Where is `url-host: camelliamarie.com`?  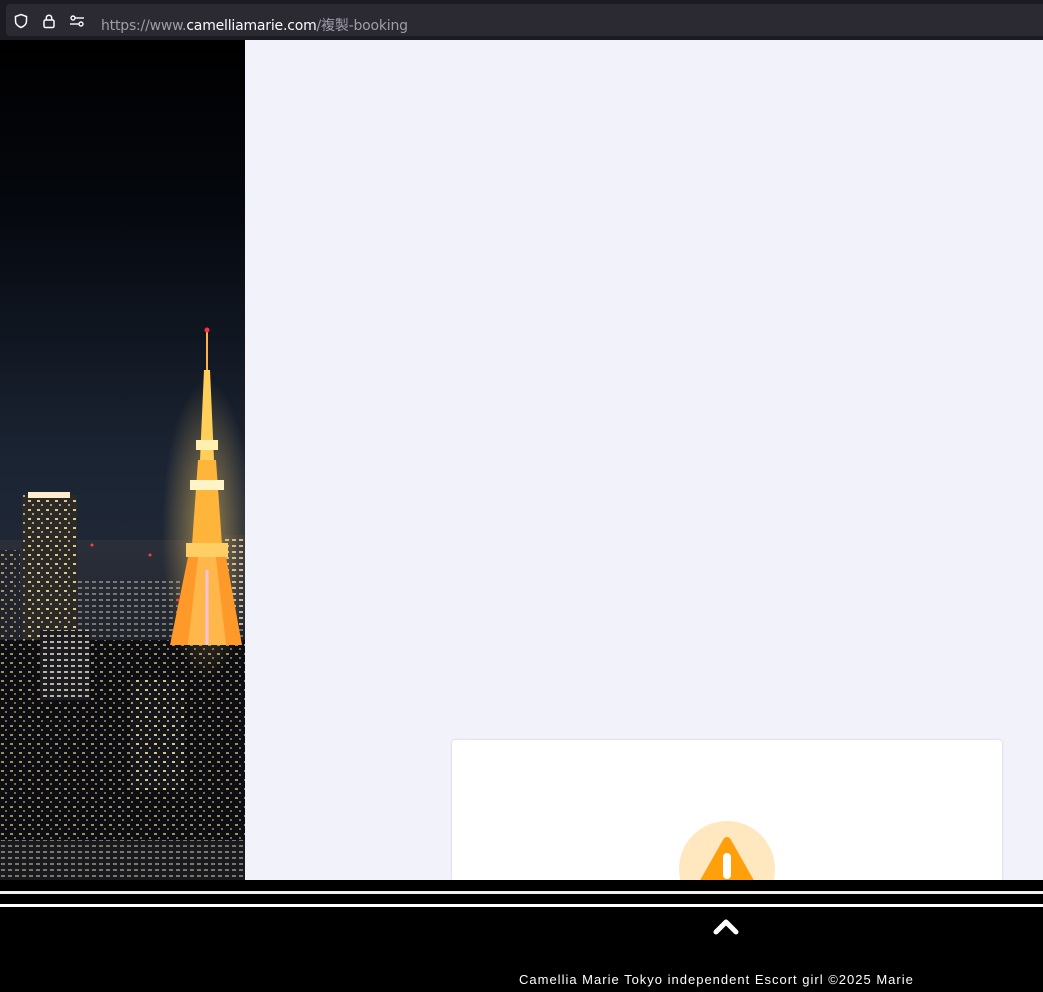
url-host: camelliamarie.com is located at coordinates (251, 26).